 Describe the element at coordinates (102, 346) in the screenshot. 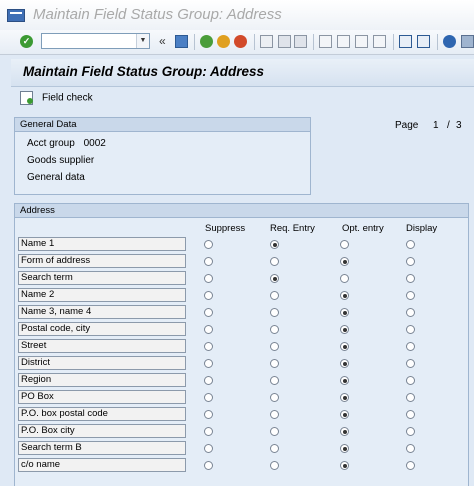

I see `field-label: Street` at that location.